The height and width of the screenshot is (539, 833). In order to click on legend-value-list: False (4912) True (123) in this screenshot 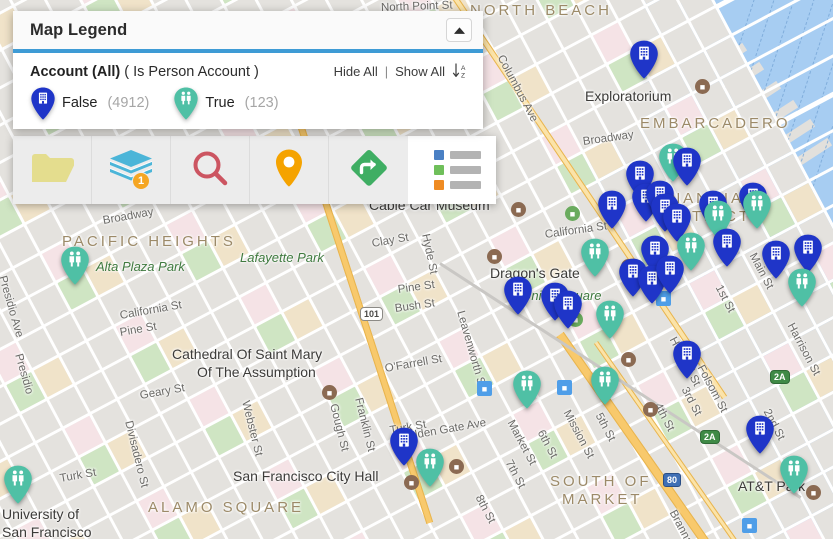, I will do `click(249, 101)`.